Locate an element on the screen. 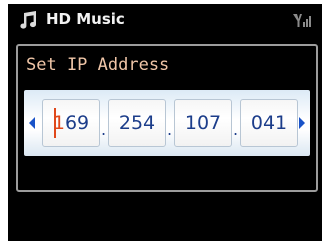 Image resolution: width=328 pixels, height=245 pixels. arrow-right-icon is located at coordinates (302, 123).